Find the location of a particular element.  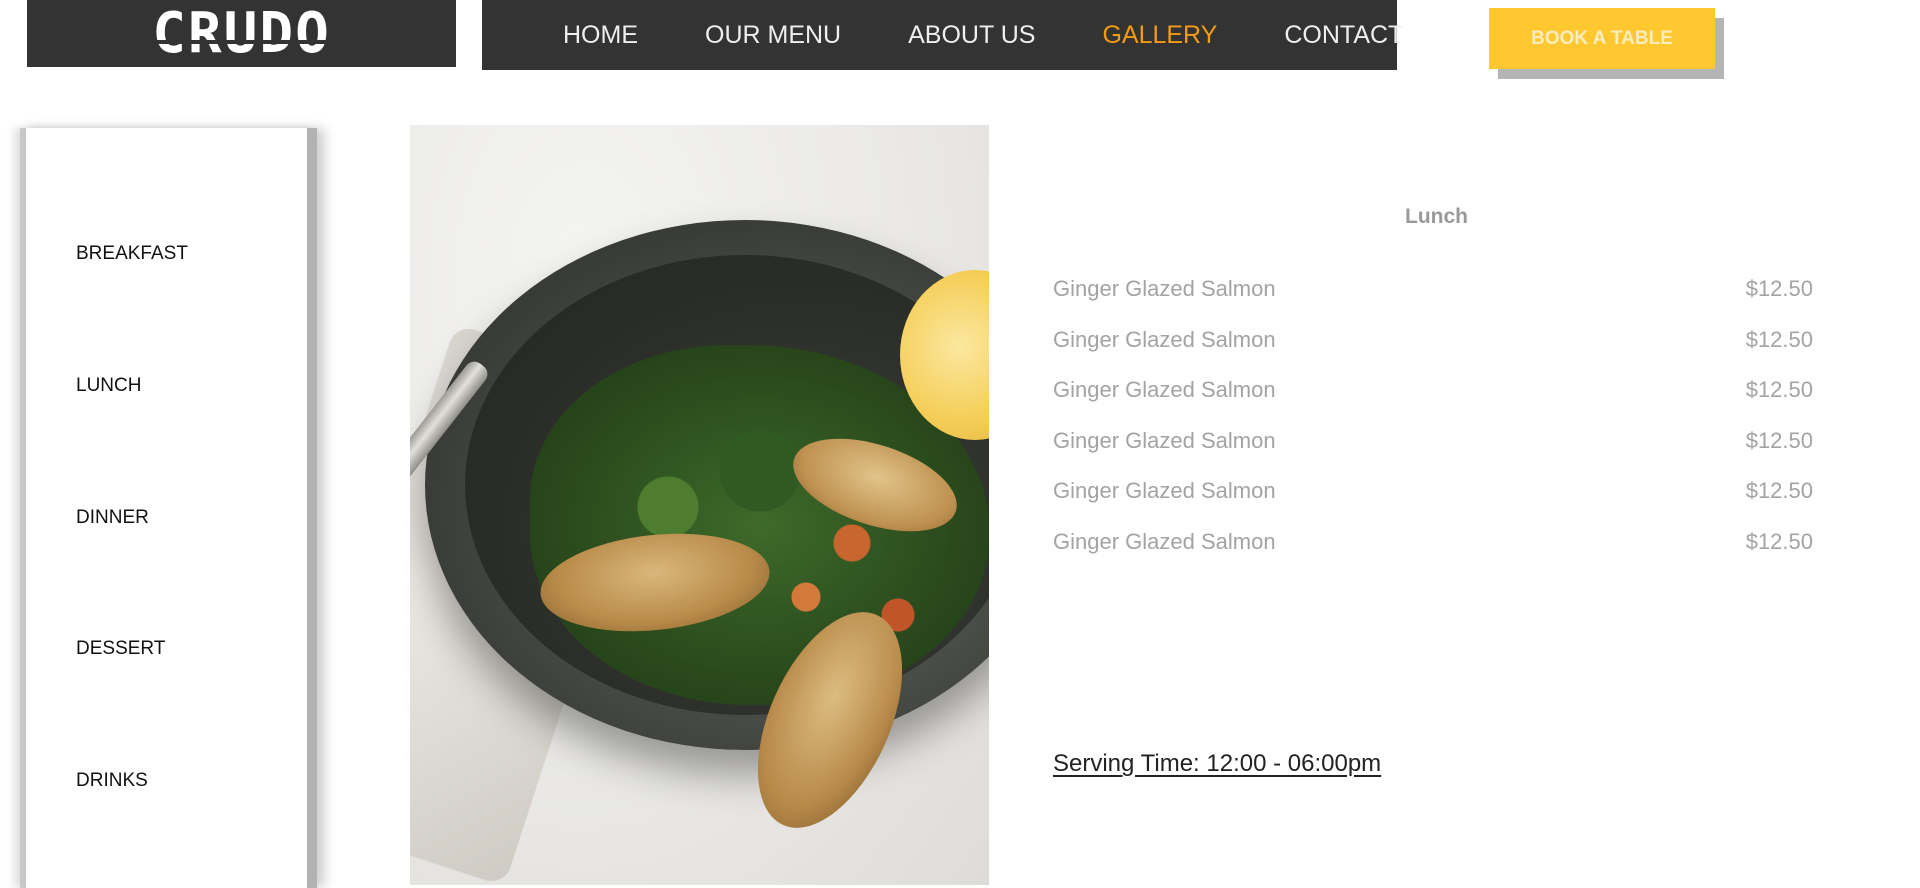

sidebar-item-drinks: DRINKS is located at coordinates (112, 781).